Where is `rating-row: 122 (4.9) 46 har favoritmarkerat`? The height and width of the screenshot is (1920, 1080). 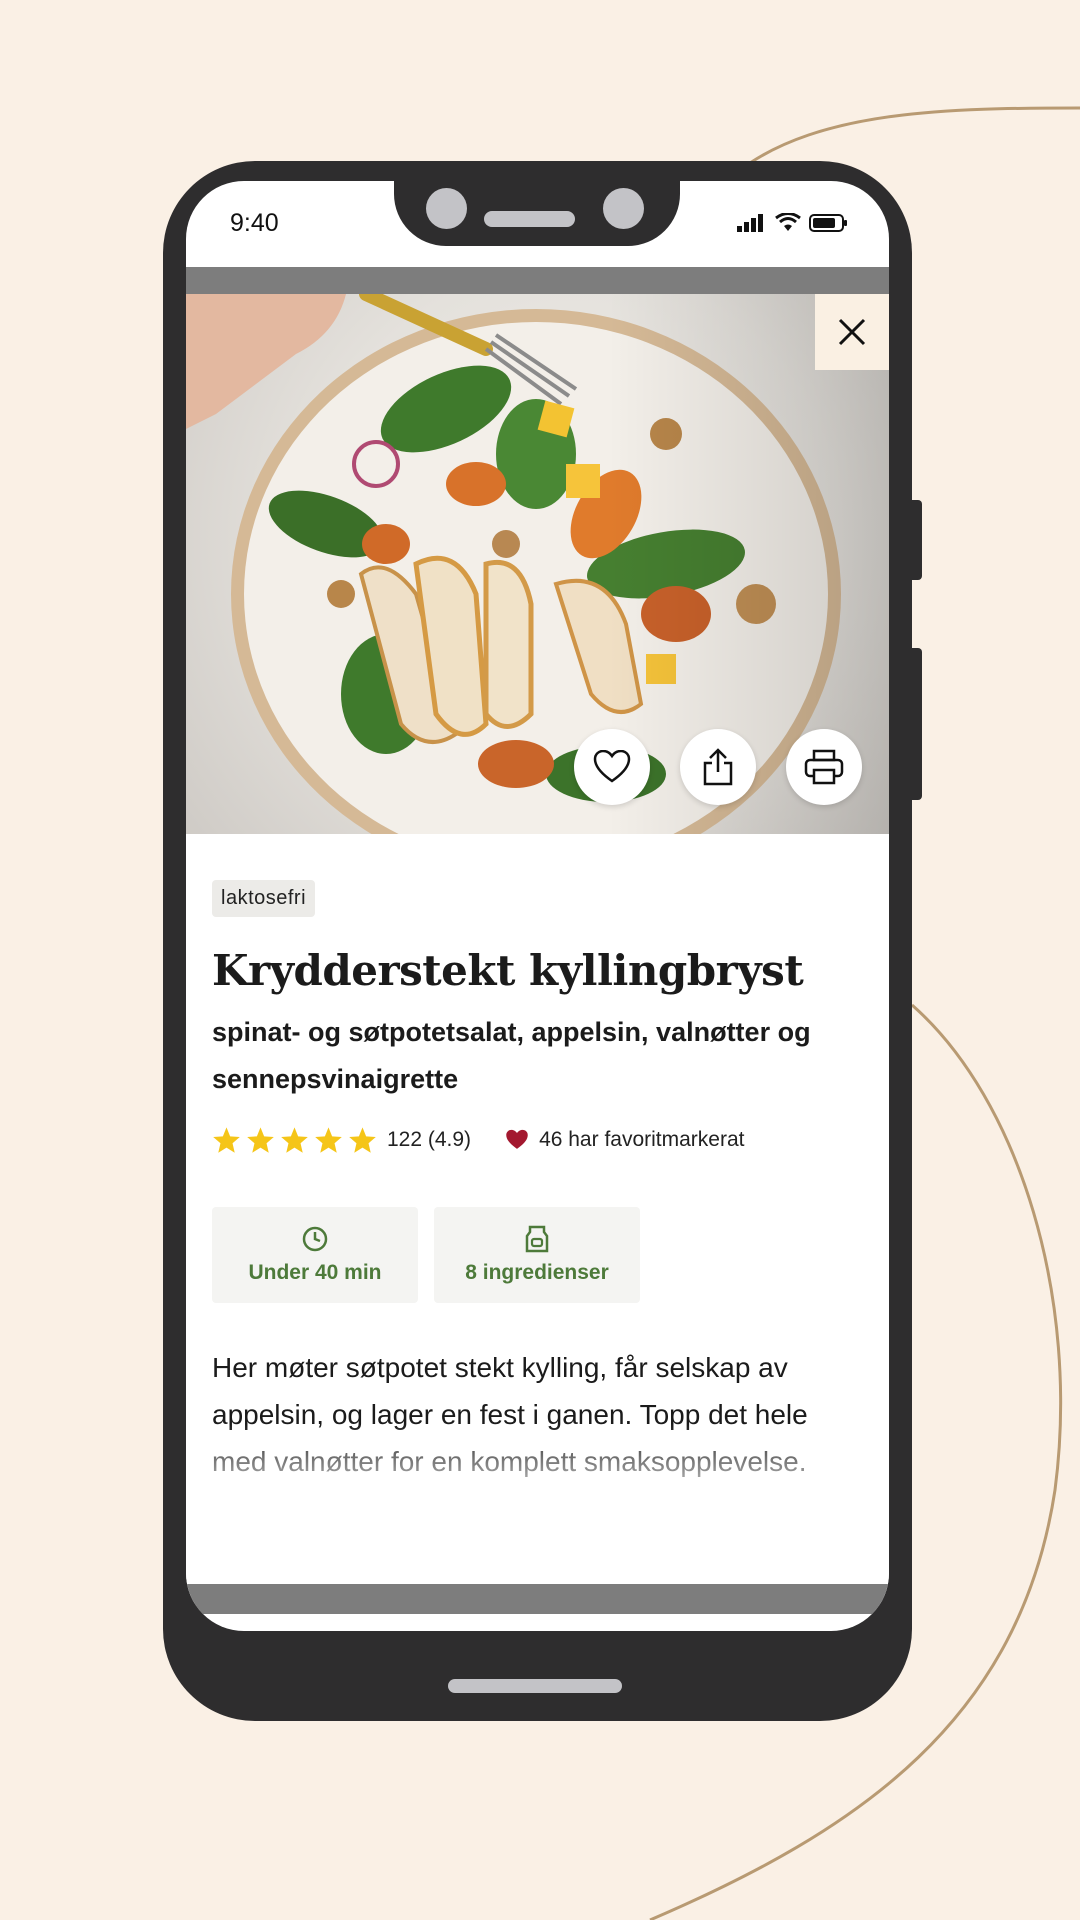
rating-row: 122 (4.9) 46 har favoritmarkerat is located at coordinates (478, 1140).